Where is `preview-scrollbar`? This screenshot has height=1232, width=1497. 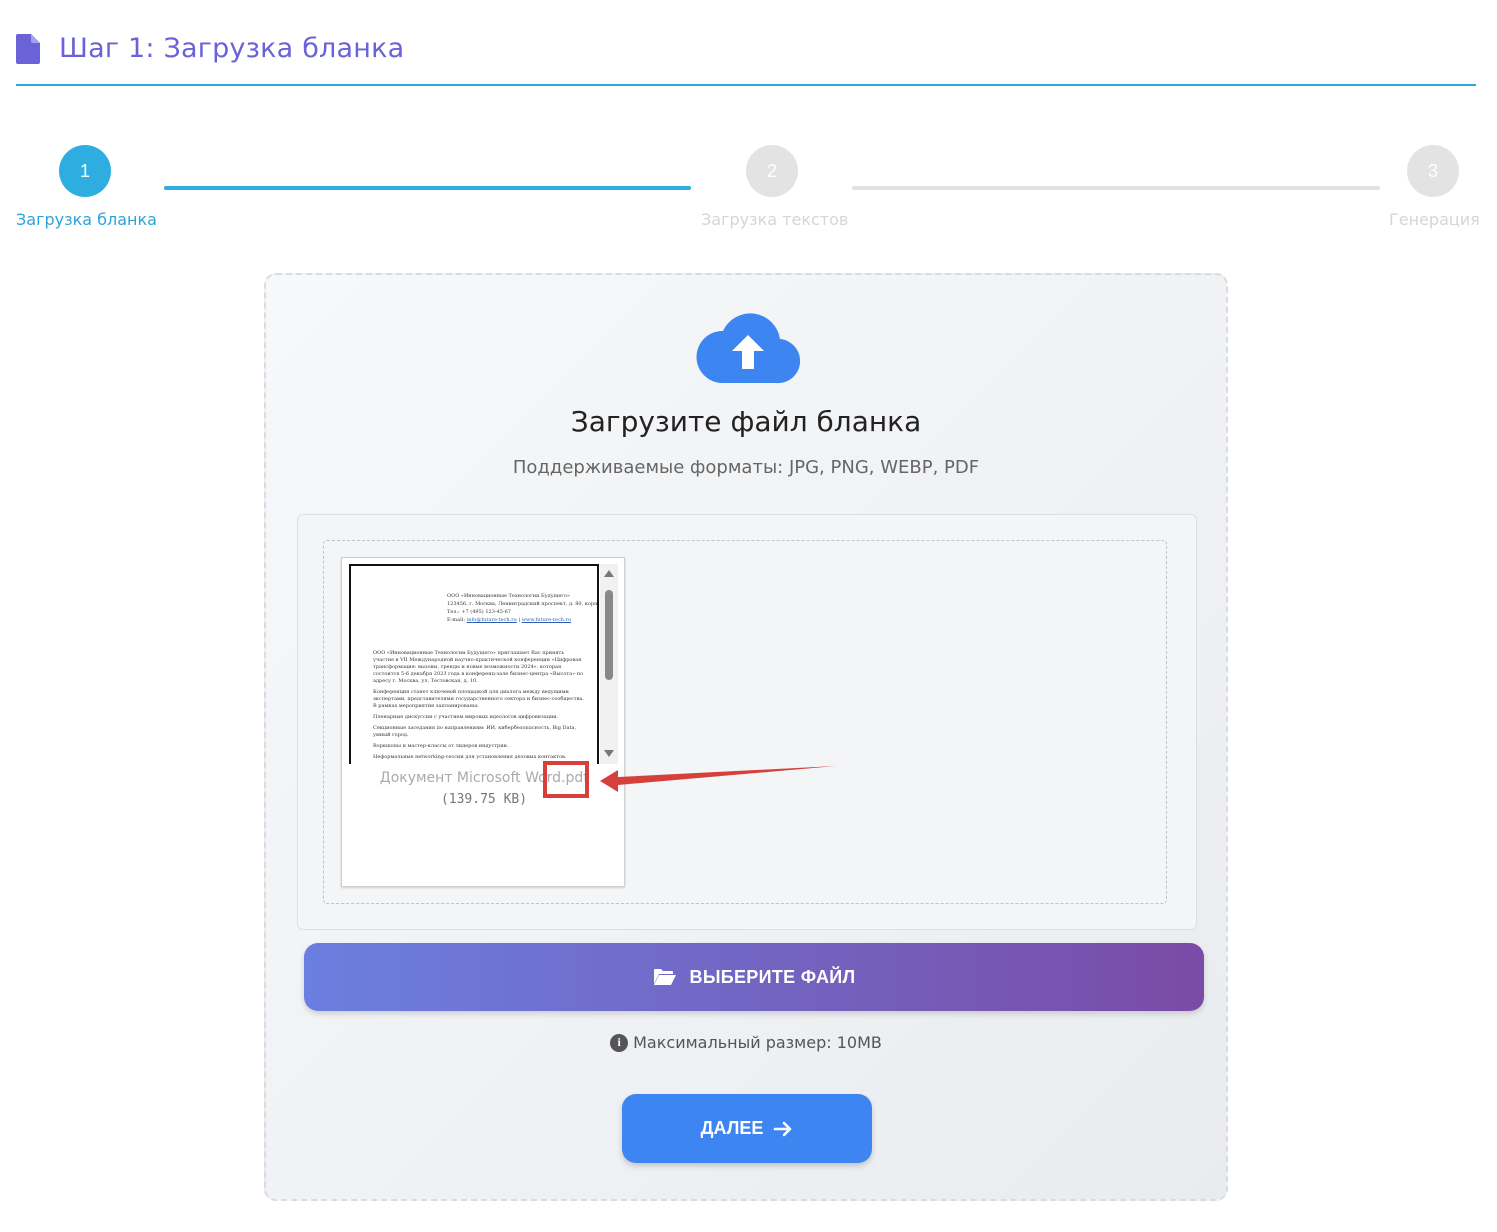 preview-scrollbar is located at coordinates (609, 664).